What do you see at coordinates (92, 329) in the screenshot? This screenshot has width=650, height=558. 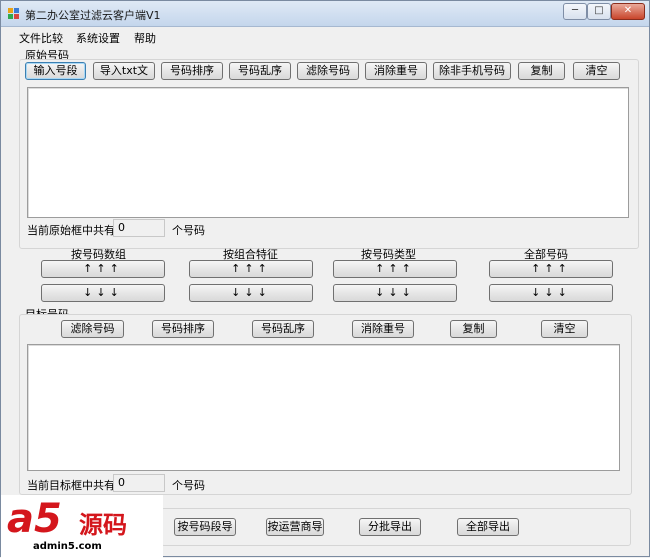 I see `target-filter-button: 滤除号码` at bounding box center [92, 329].